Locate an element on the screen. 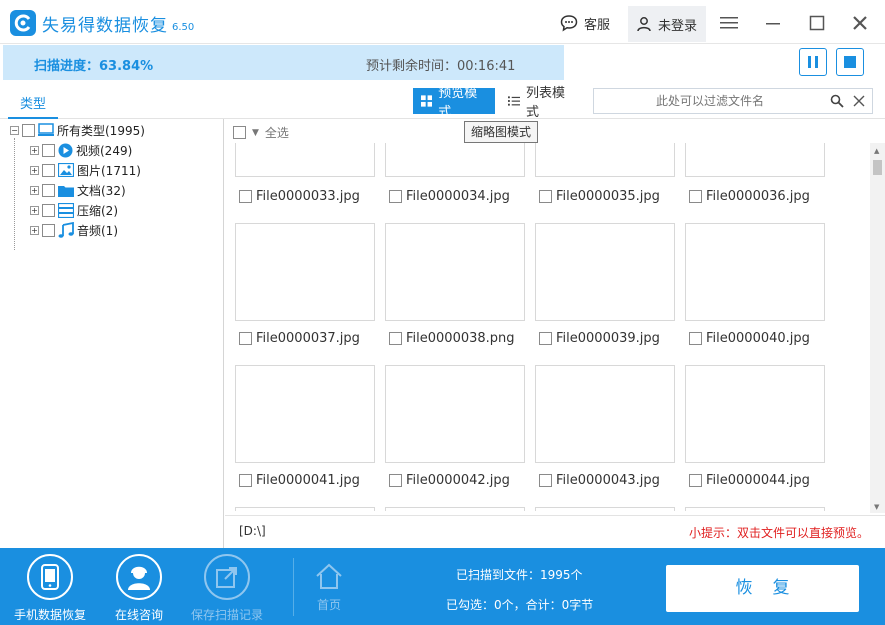  preview-mode-label: 预览模式 is located at coordinates (458, 103).